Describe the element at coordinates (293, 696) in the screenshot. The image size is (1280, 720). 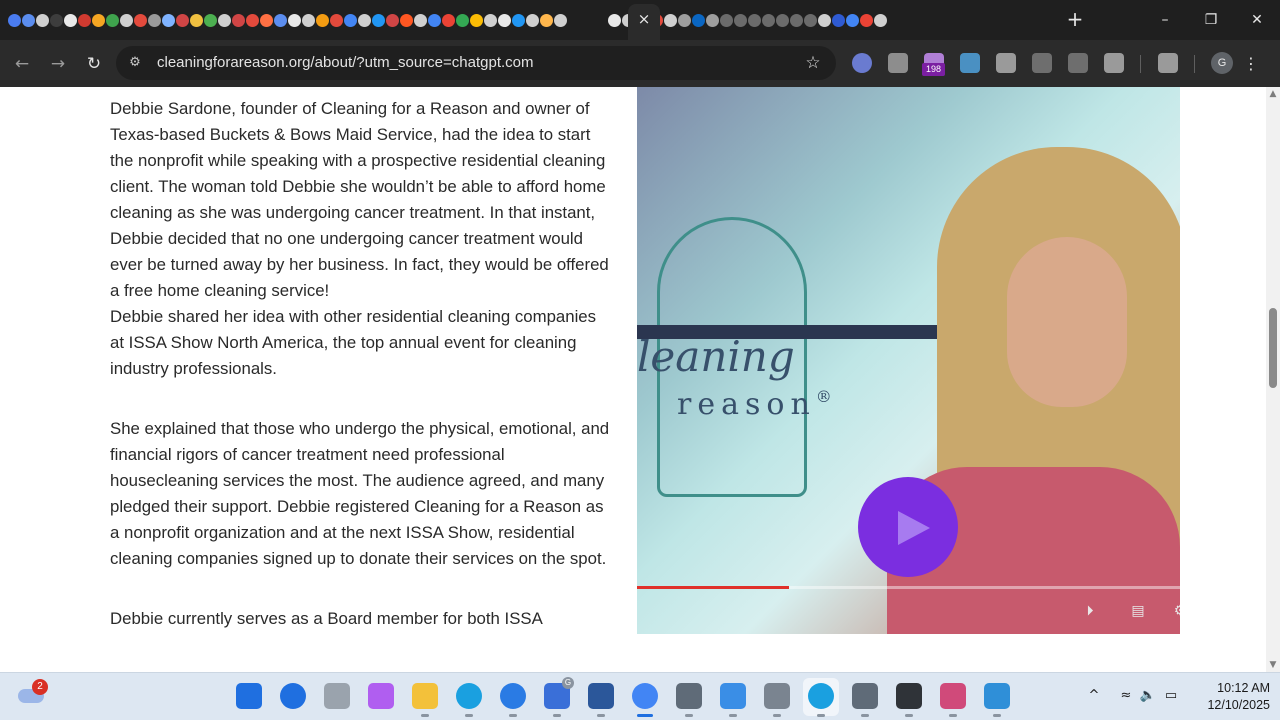
I see `search-app-icon` at that location.